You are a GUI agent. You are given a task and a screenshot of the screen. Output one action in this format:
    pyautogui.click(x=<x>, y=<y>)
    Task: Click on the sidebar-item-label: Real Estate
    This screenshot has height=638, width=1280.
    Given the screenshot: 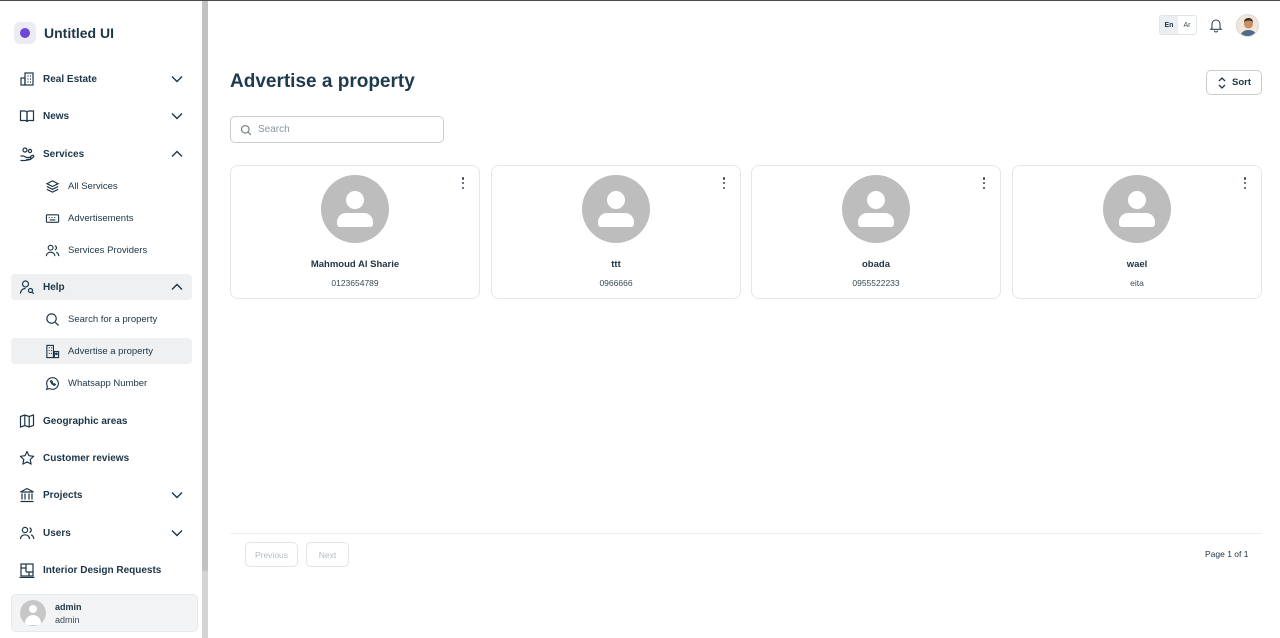 What is the action you would take?
    pyautogui.click(x=70, y=79)
    